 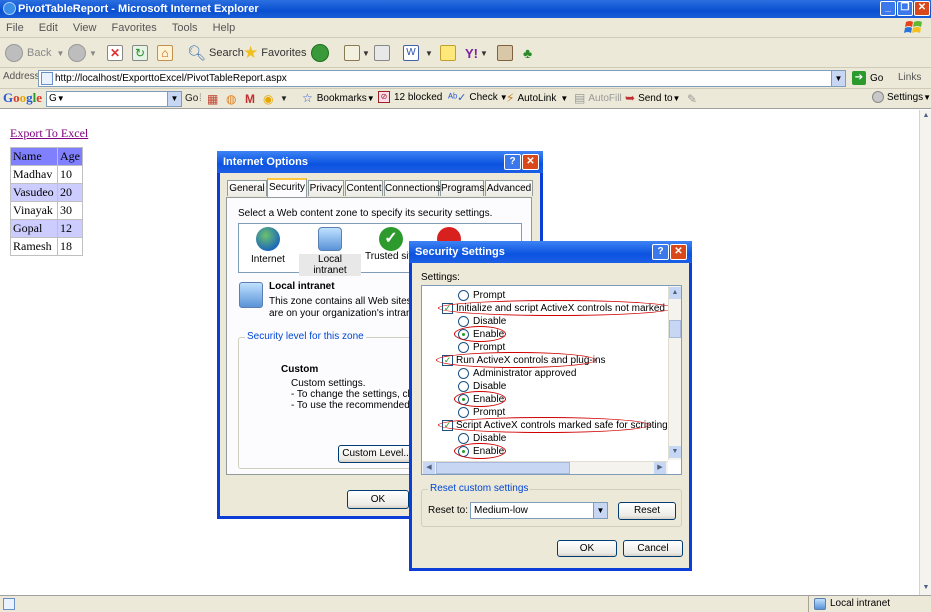 I want to click on yahoo-icon: Y!, so click(x=471, y=53).